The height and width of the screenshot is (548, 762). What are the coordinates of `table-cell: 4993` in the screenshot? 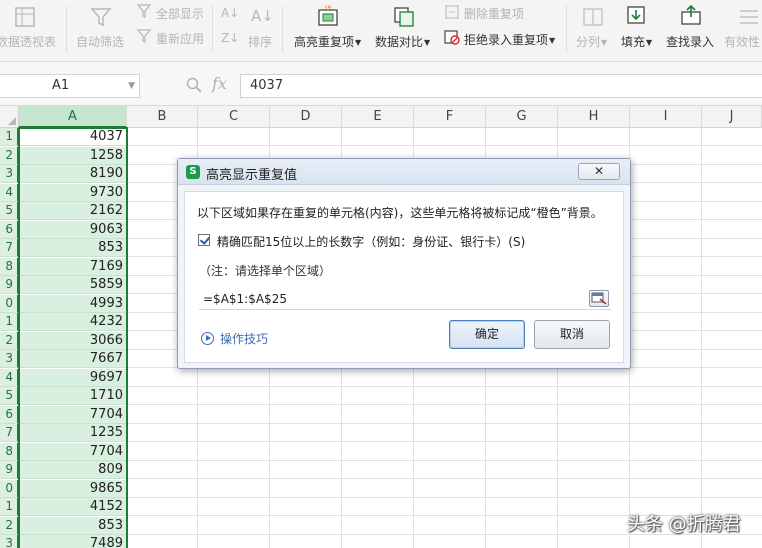 It's located at (73, 304).